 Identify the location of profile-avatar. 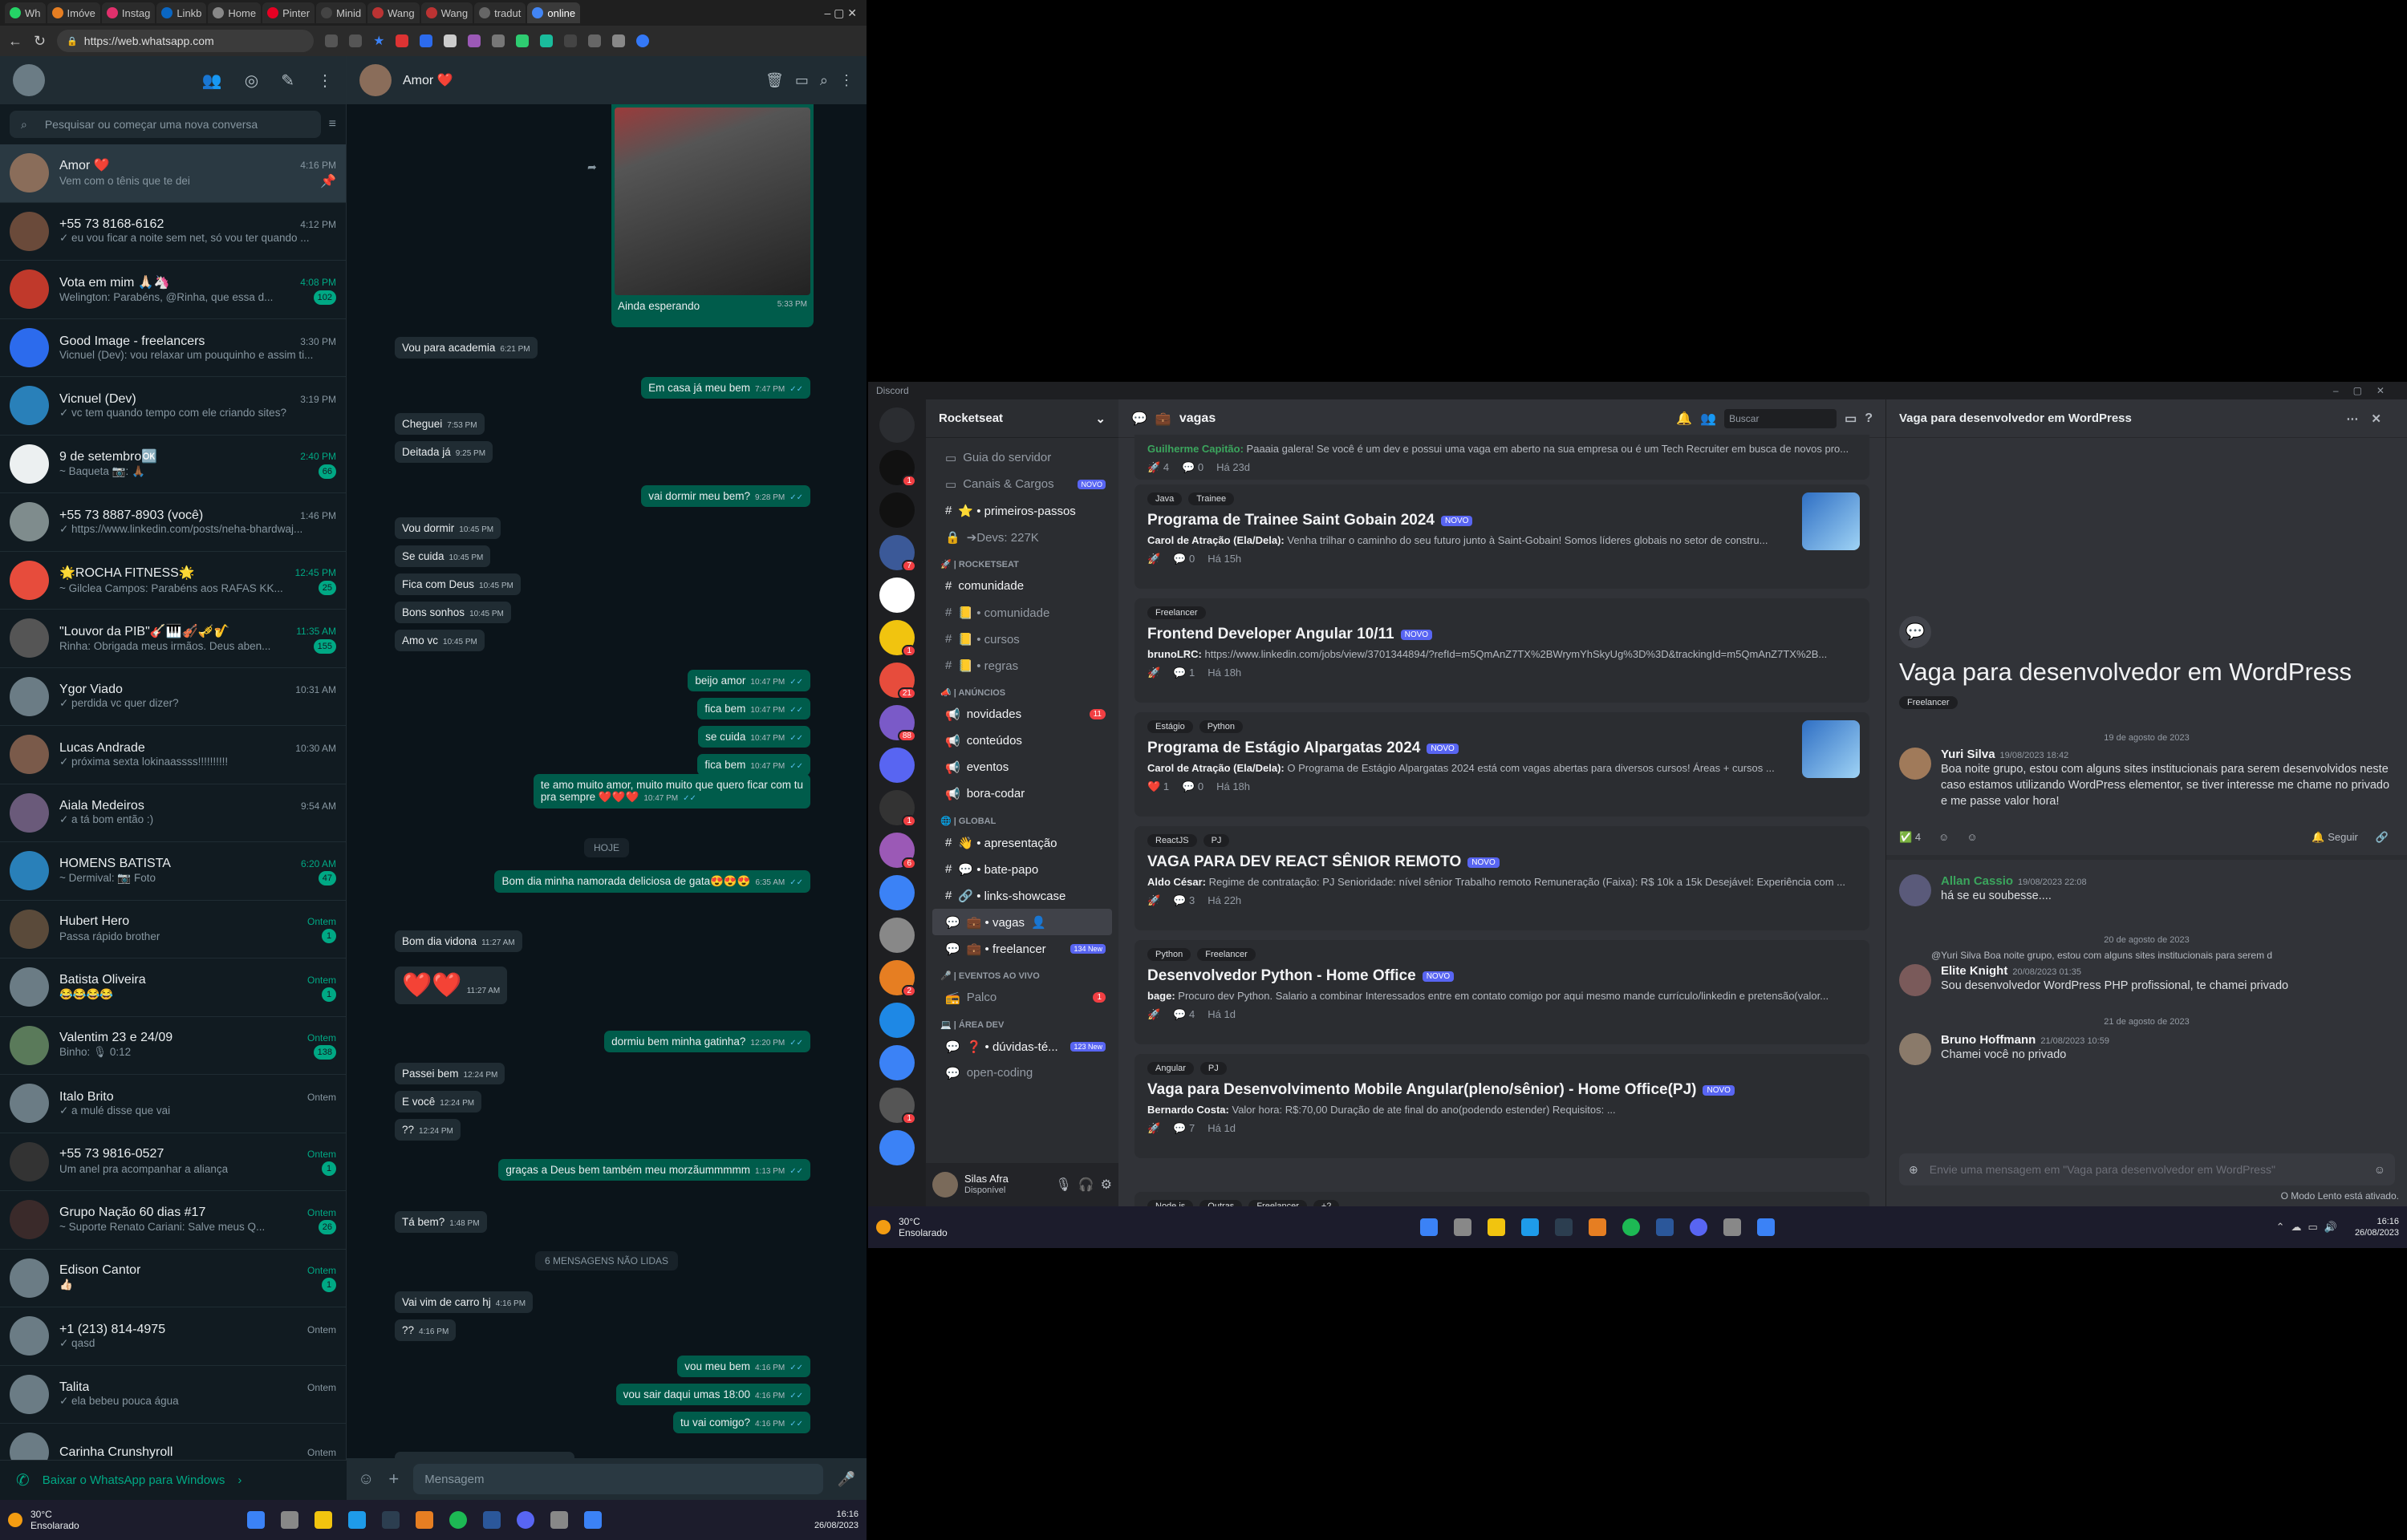
(29, 80).